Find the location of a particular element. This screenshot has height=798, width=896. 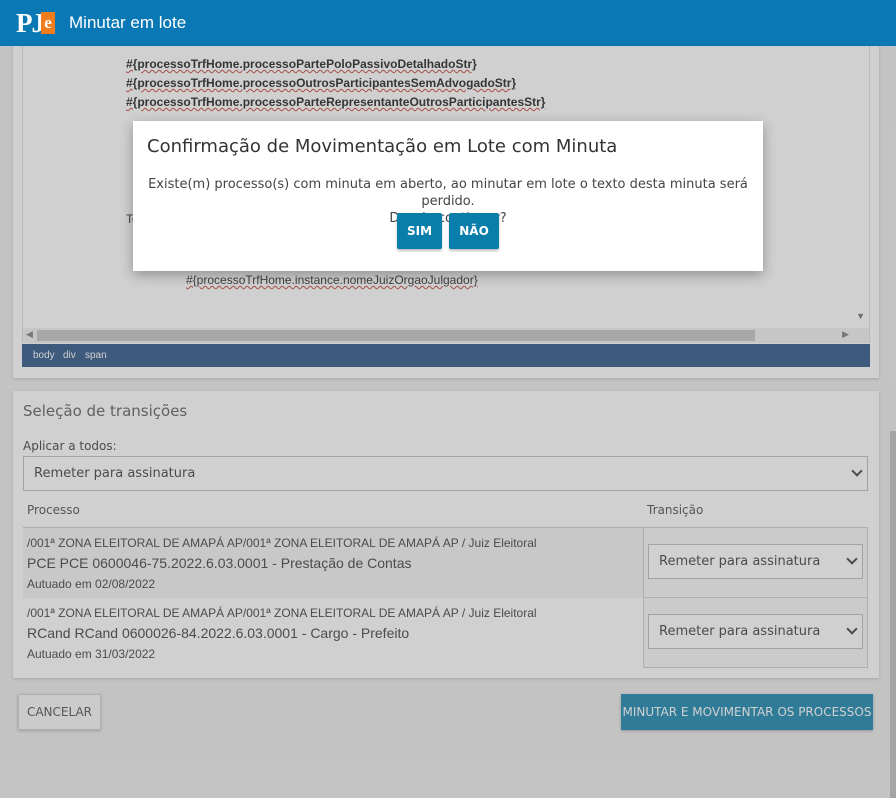

logo-accent: e is located at coordinates (48, 23).